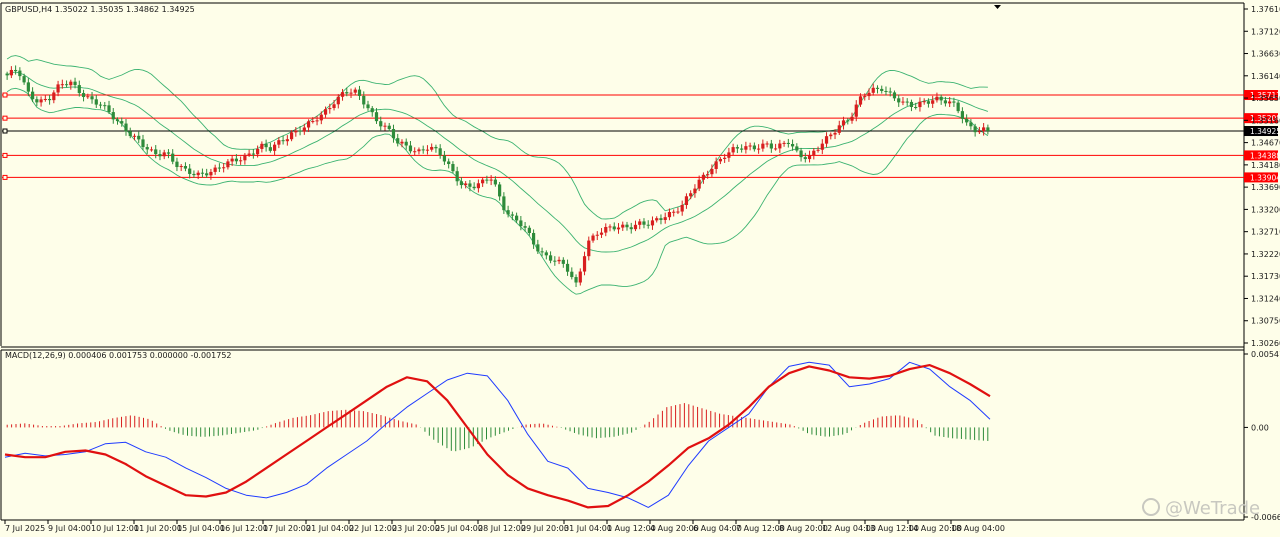 The image size is (1280, 537). What do you see at coordinates (1265, 254) in the screenshot?
I see `price-tick-label: 1.32220` at bounding box center [1265, 254].